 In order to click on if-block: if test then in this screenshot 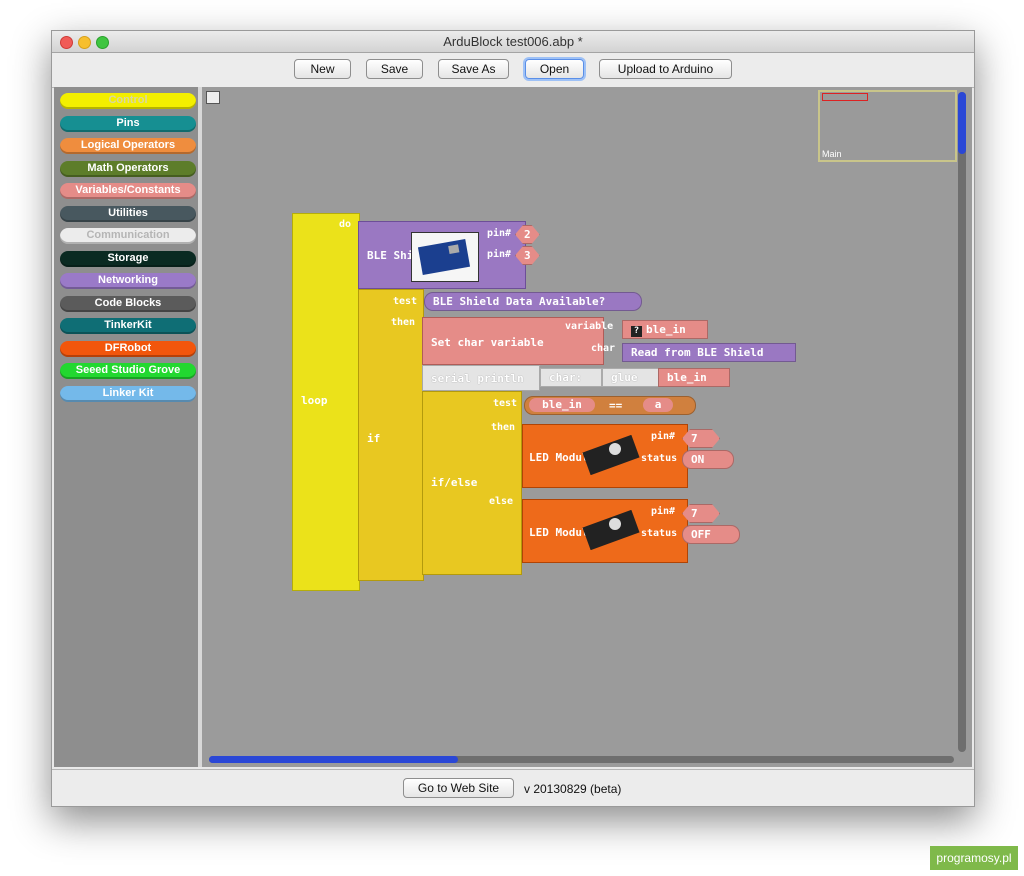, I will do `click(391, 435)`.